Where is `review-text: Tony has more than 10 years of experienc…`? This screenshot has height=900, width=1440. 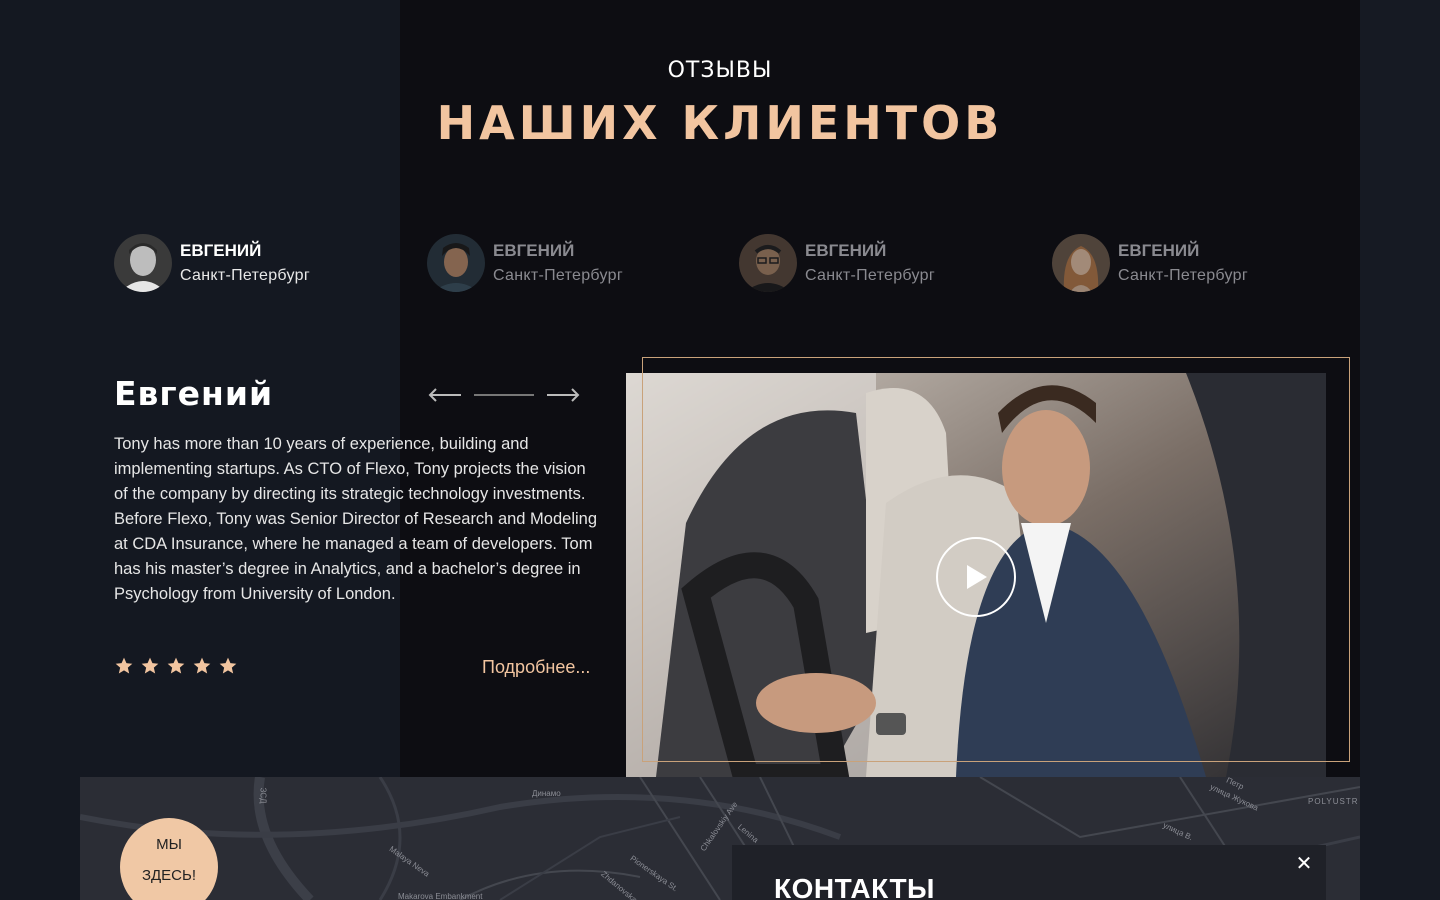
review-text: Tony has more than 10 years of experienc… is located at coordinates (356, 519).